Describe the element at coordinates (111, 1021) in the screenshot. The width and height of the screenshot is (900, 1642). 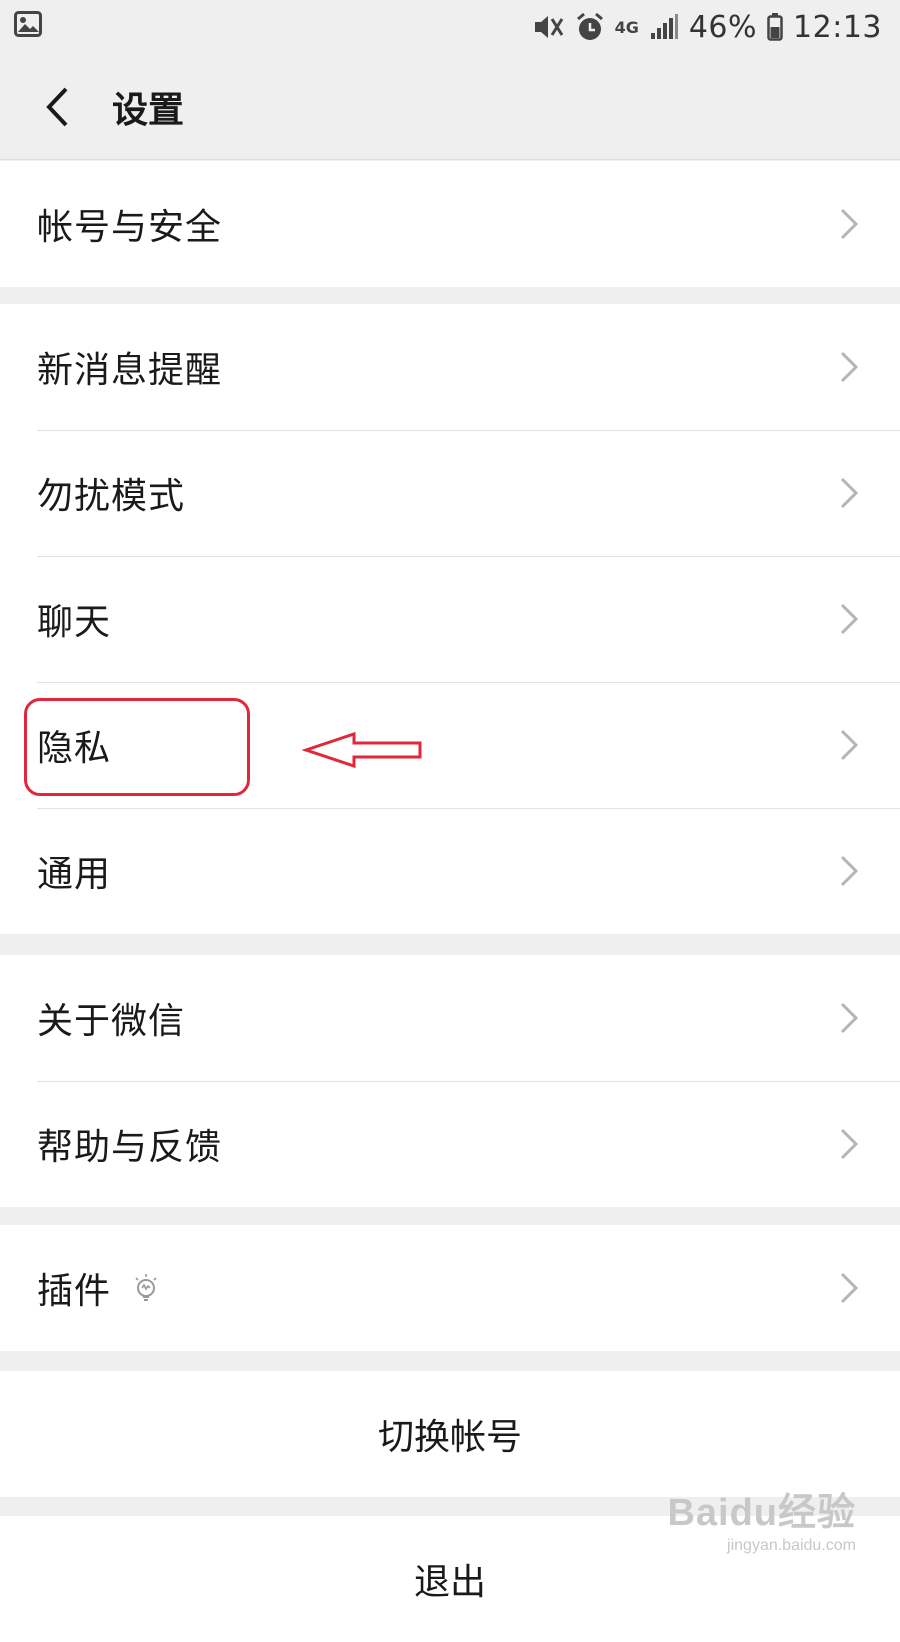
I see `settings-item-label: 关于微信` at that location.